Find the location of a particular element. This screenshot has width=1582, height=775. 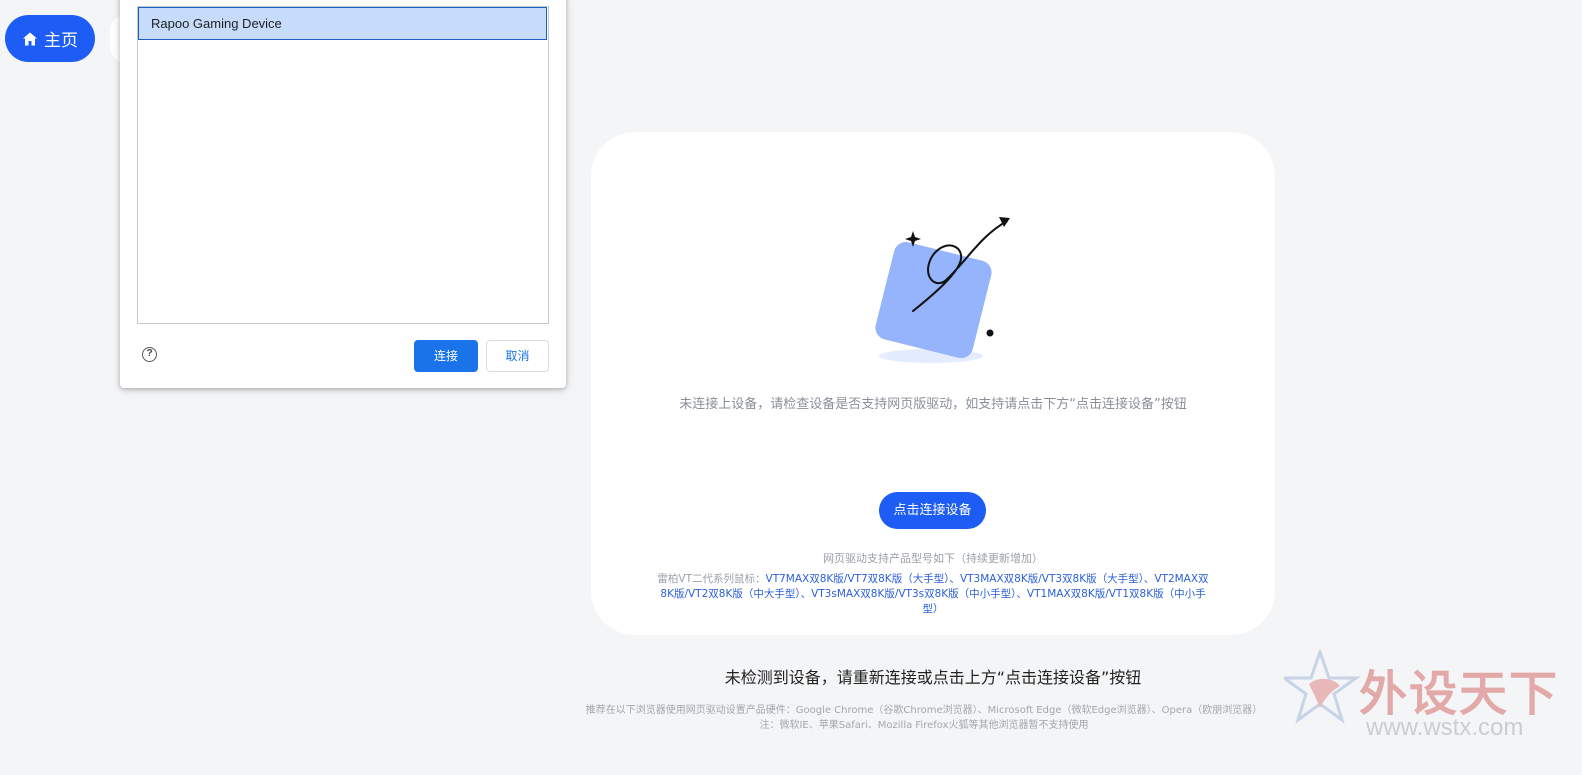

watermark-url: www.wstx.com is located at coordinates (1445, 727).